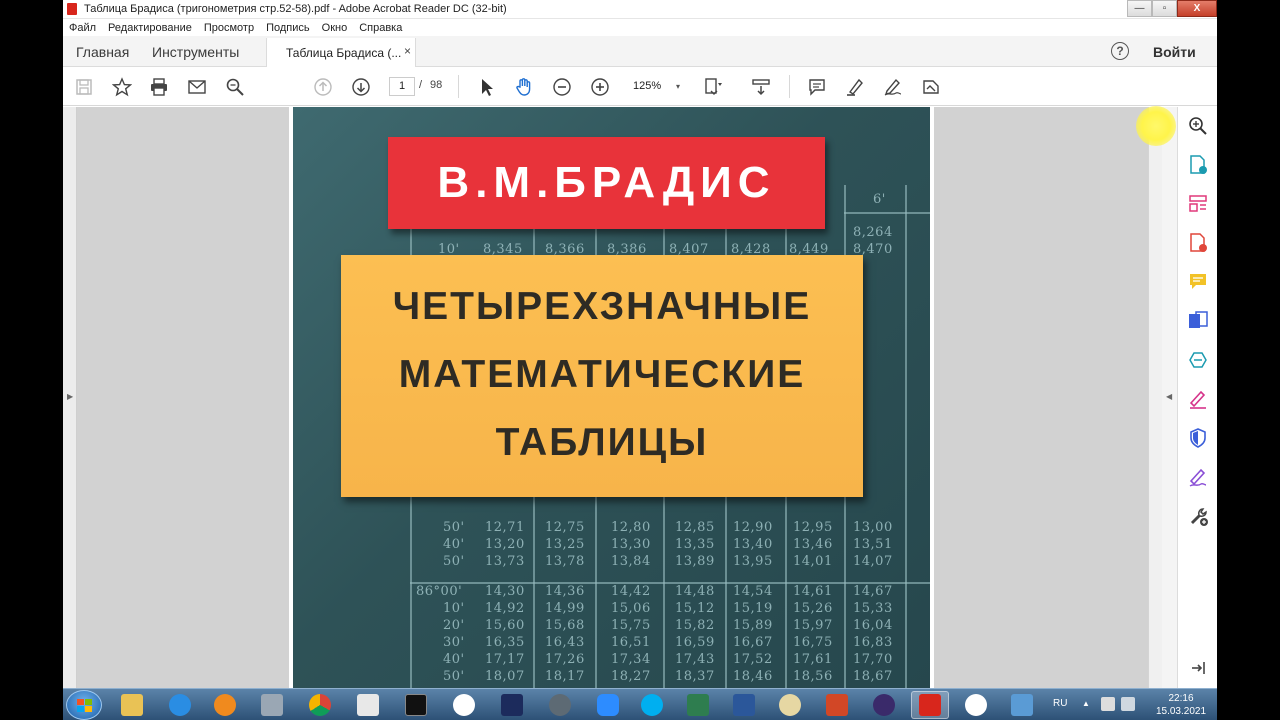 This screenshot has height=720, width=1280. I want to click on star-icon, so click(122, 87).